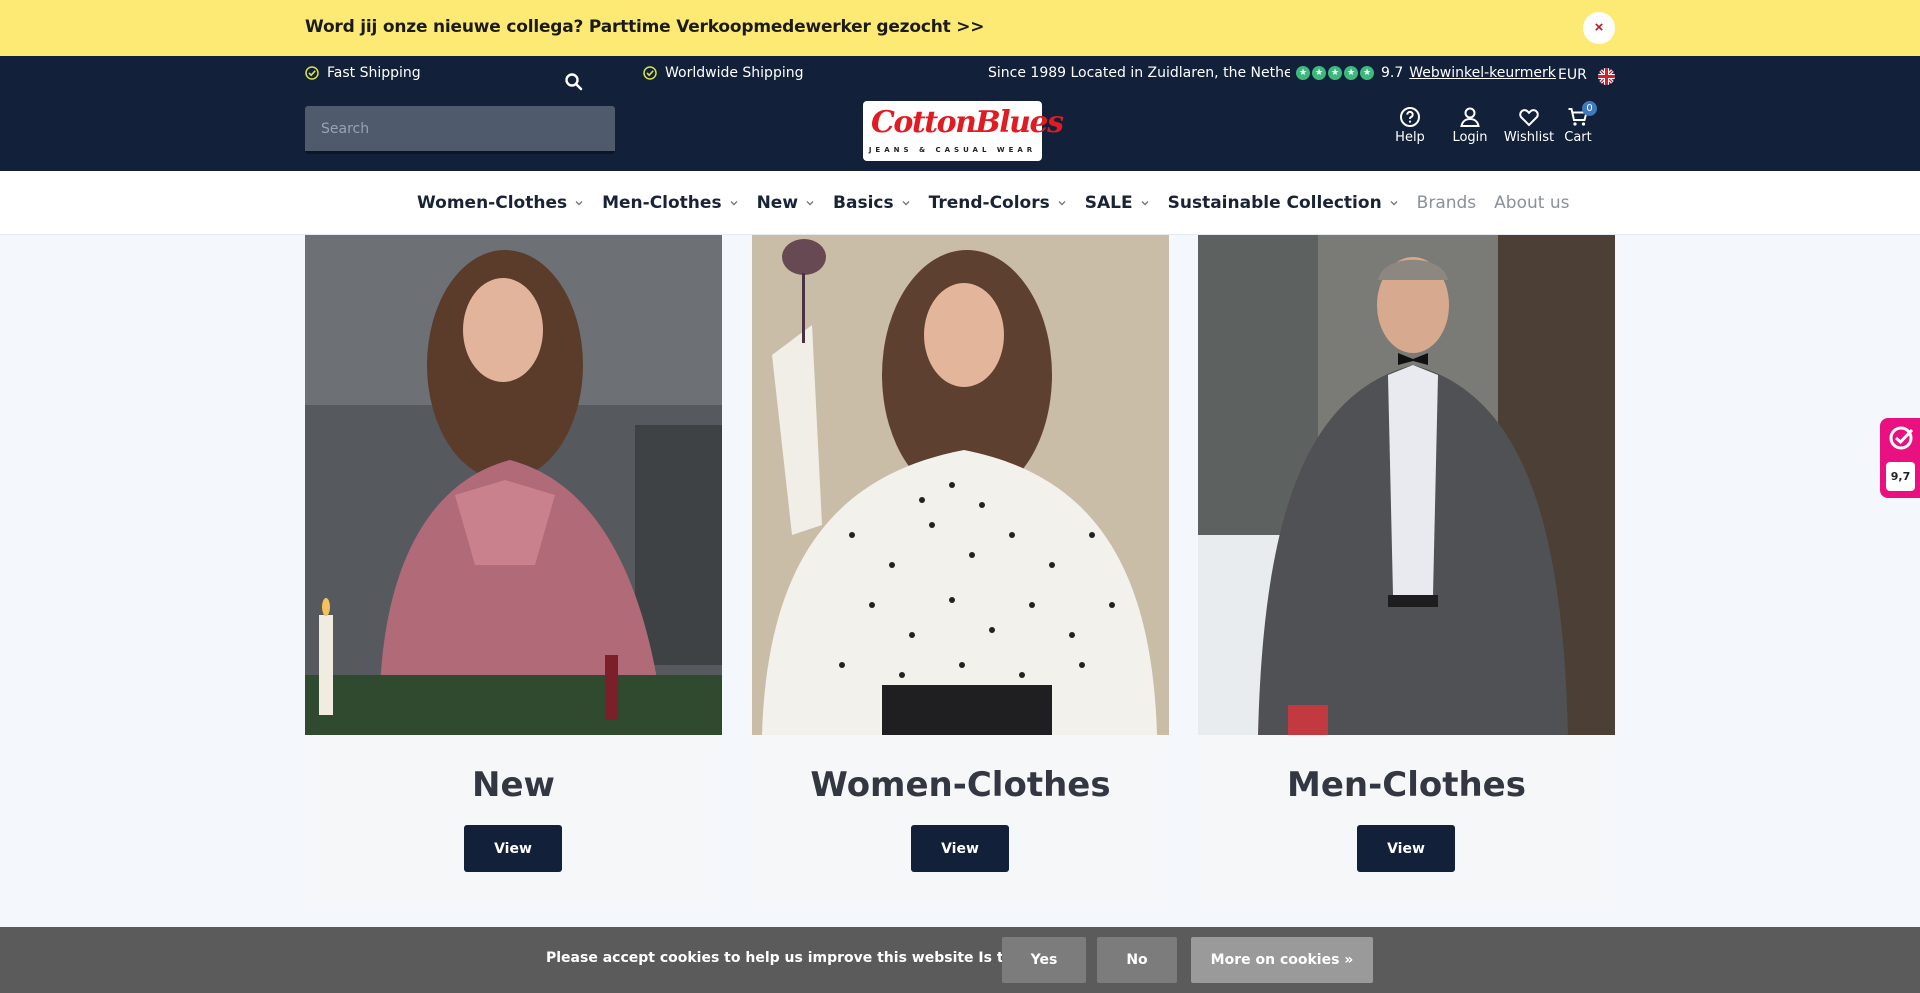 The width and height of the screenshot is (1920, 993). I want to click on help-button: Help, so click(1410, 125).